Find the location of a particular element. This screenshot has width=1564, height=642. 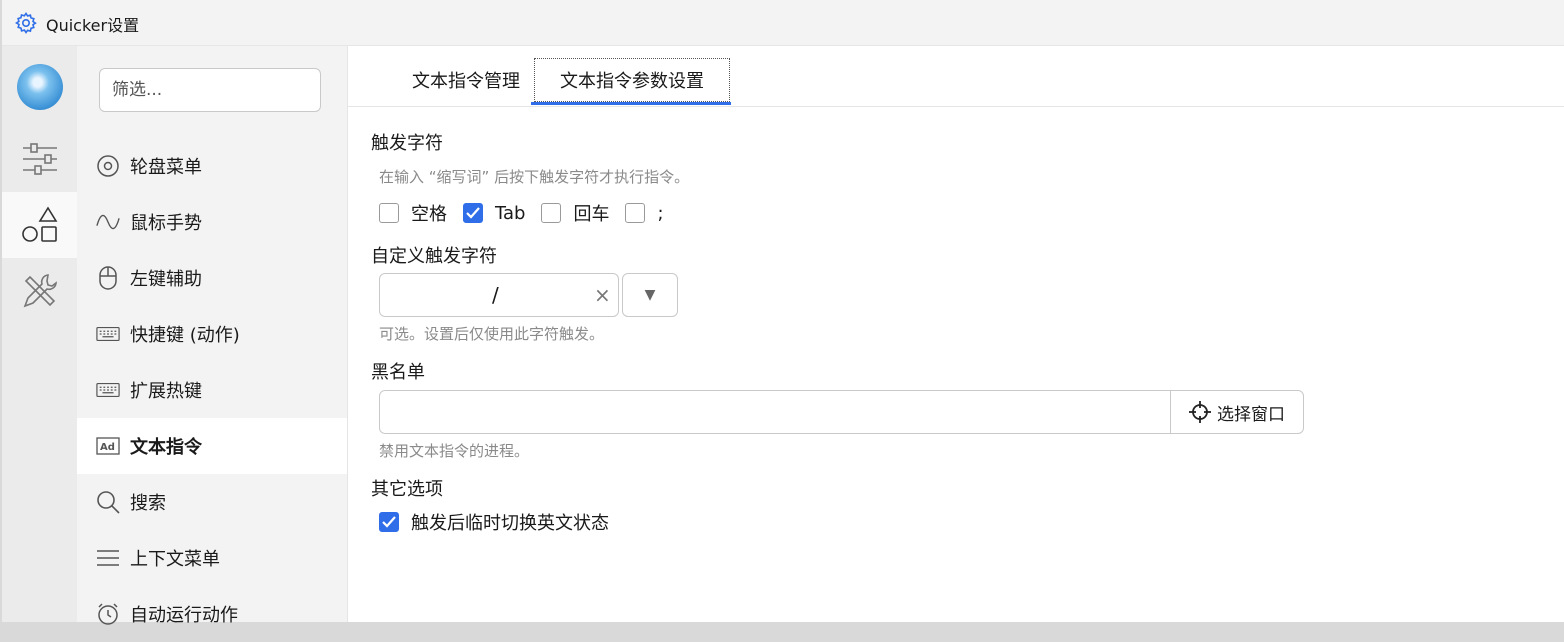

tab-label: 文本指令参数设置 is located at coordinates (632, 81).